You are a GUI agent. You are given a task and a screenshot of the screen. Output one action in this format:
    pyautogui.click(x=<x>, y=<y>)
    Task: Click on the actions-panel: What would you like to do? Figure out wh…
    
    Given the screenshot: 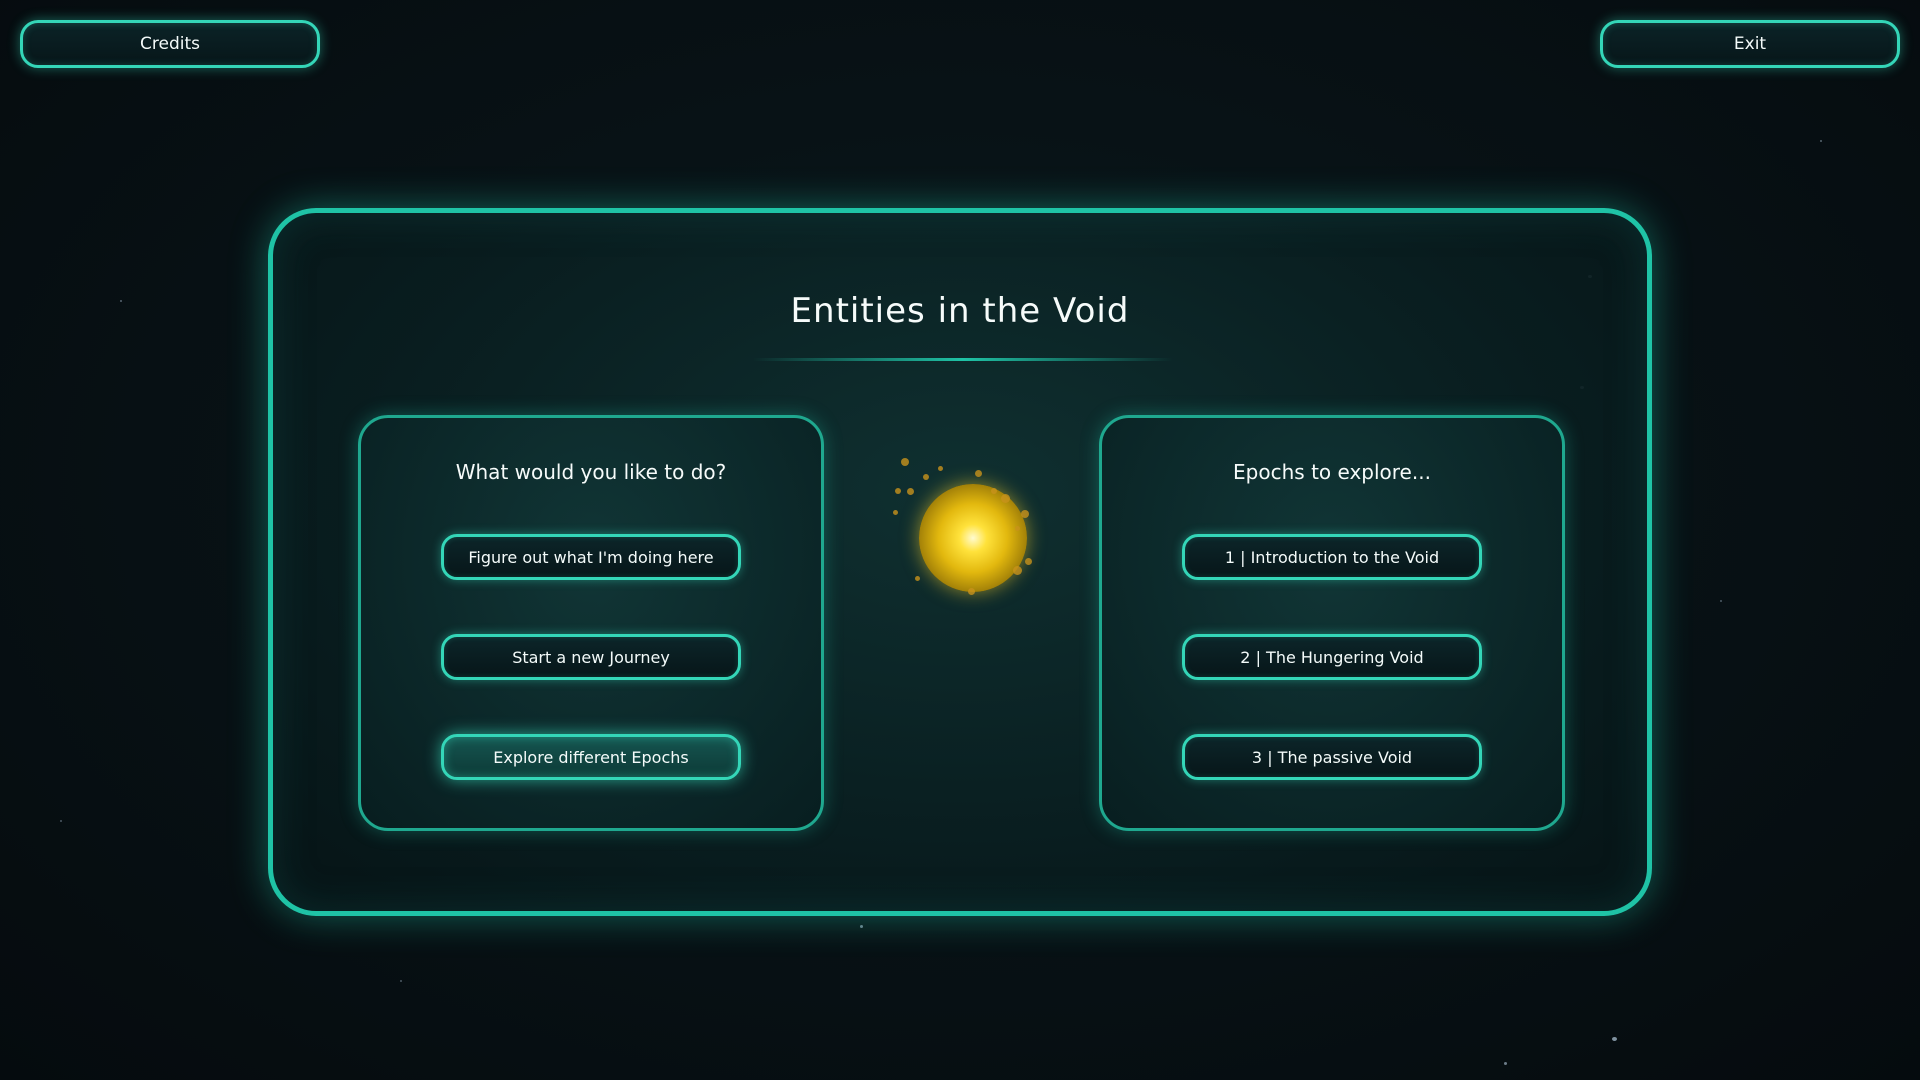 What is the action you would take?
    pyautogui.click(x=591, y=623)
    